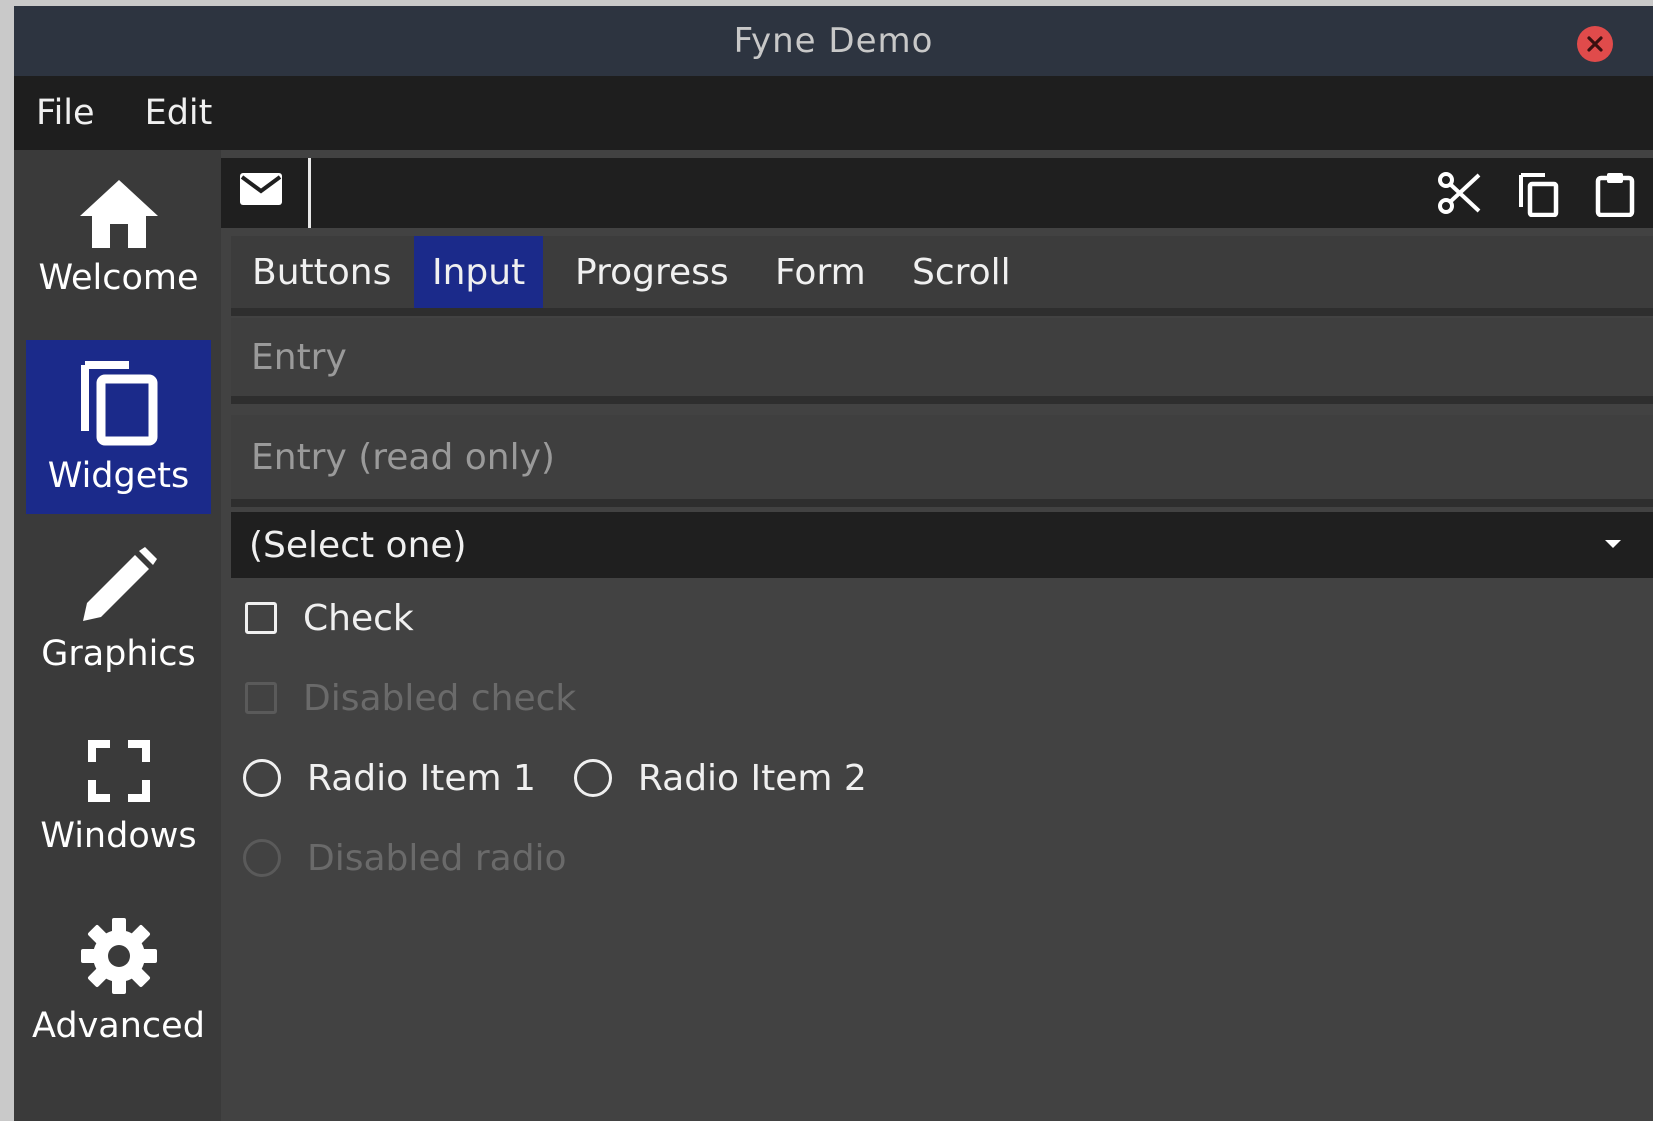 Image resolution: width=1653 pixels, height=1121 pixels. I want to click on sidebar-item-welcome: Welcome, so click(118, 249).